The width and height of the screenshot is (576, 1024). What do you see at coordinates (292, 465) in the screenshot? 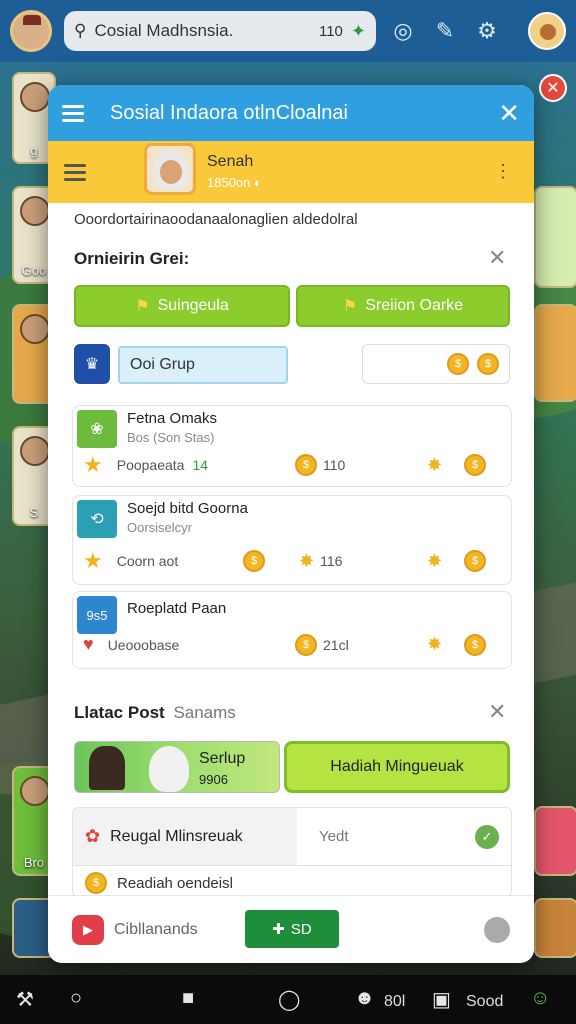
I see `card-row: ★ Poopaeata 14 $ 110 ✸ $` at bounding box center [292, 465].